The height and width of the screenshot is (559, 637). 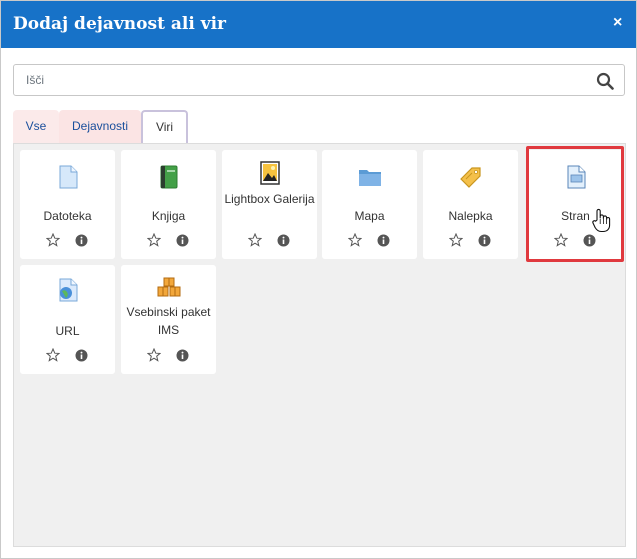 I want to click on highlight-box, so click(x=575, y=204).